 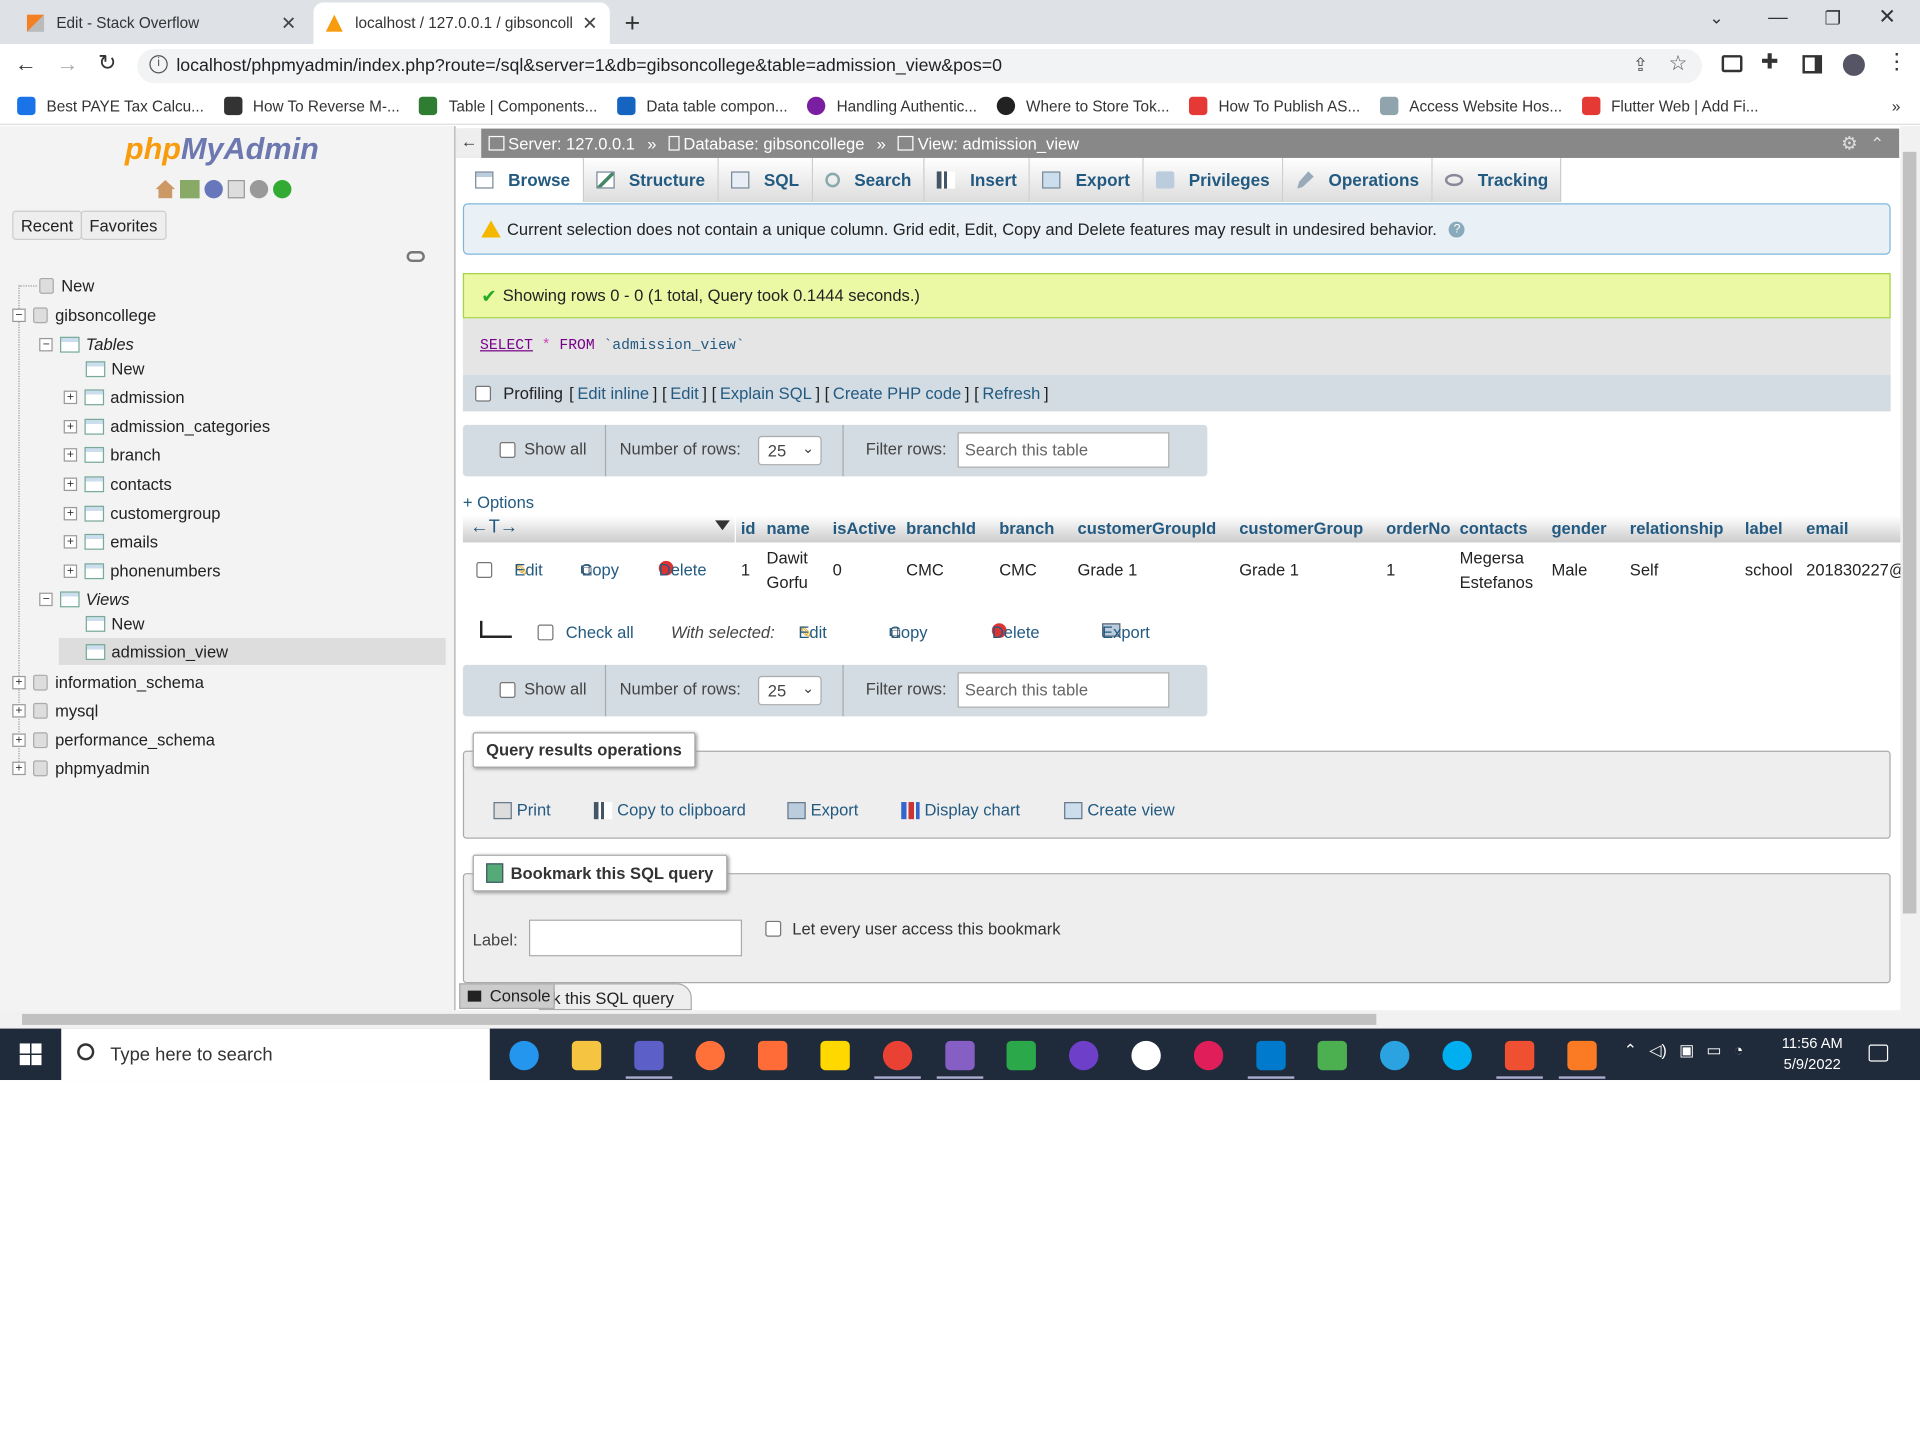 I want to click on sort-dropdown-icon, so click(x=722, y=525).